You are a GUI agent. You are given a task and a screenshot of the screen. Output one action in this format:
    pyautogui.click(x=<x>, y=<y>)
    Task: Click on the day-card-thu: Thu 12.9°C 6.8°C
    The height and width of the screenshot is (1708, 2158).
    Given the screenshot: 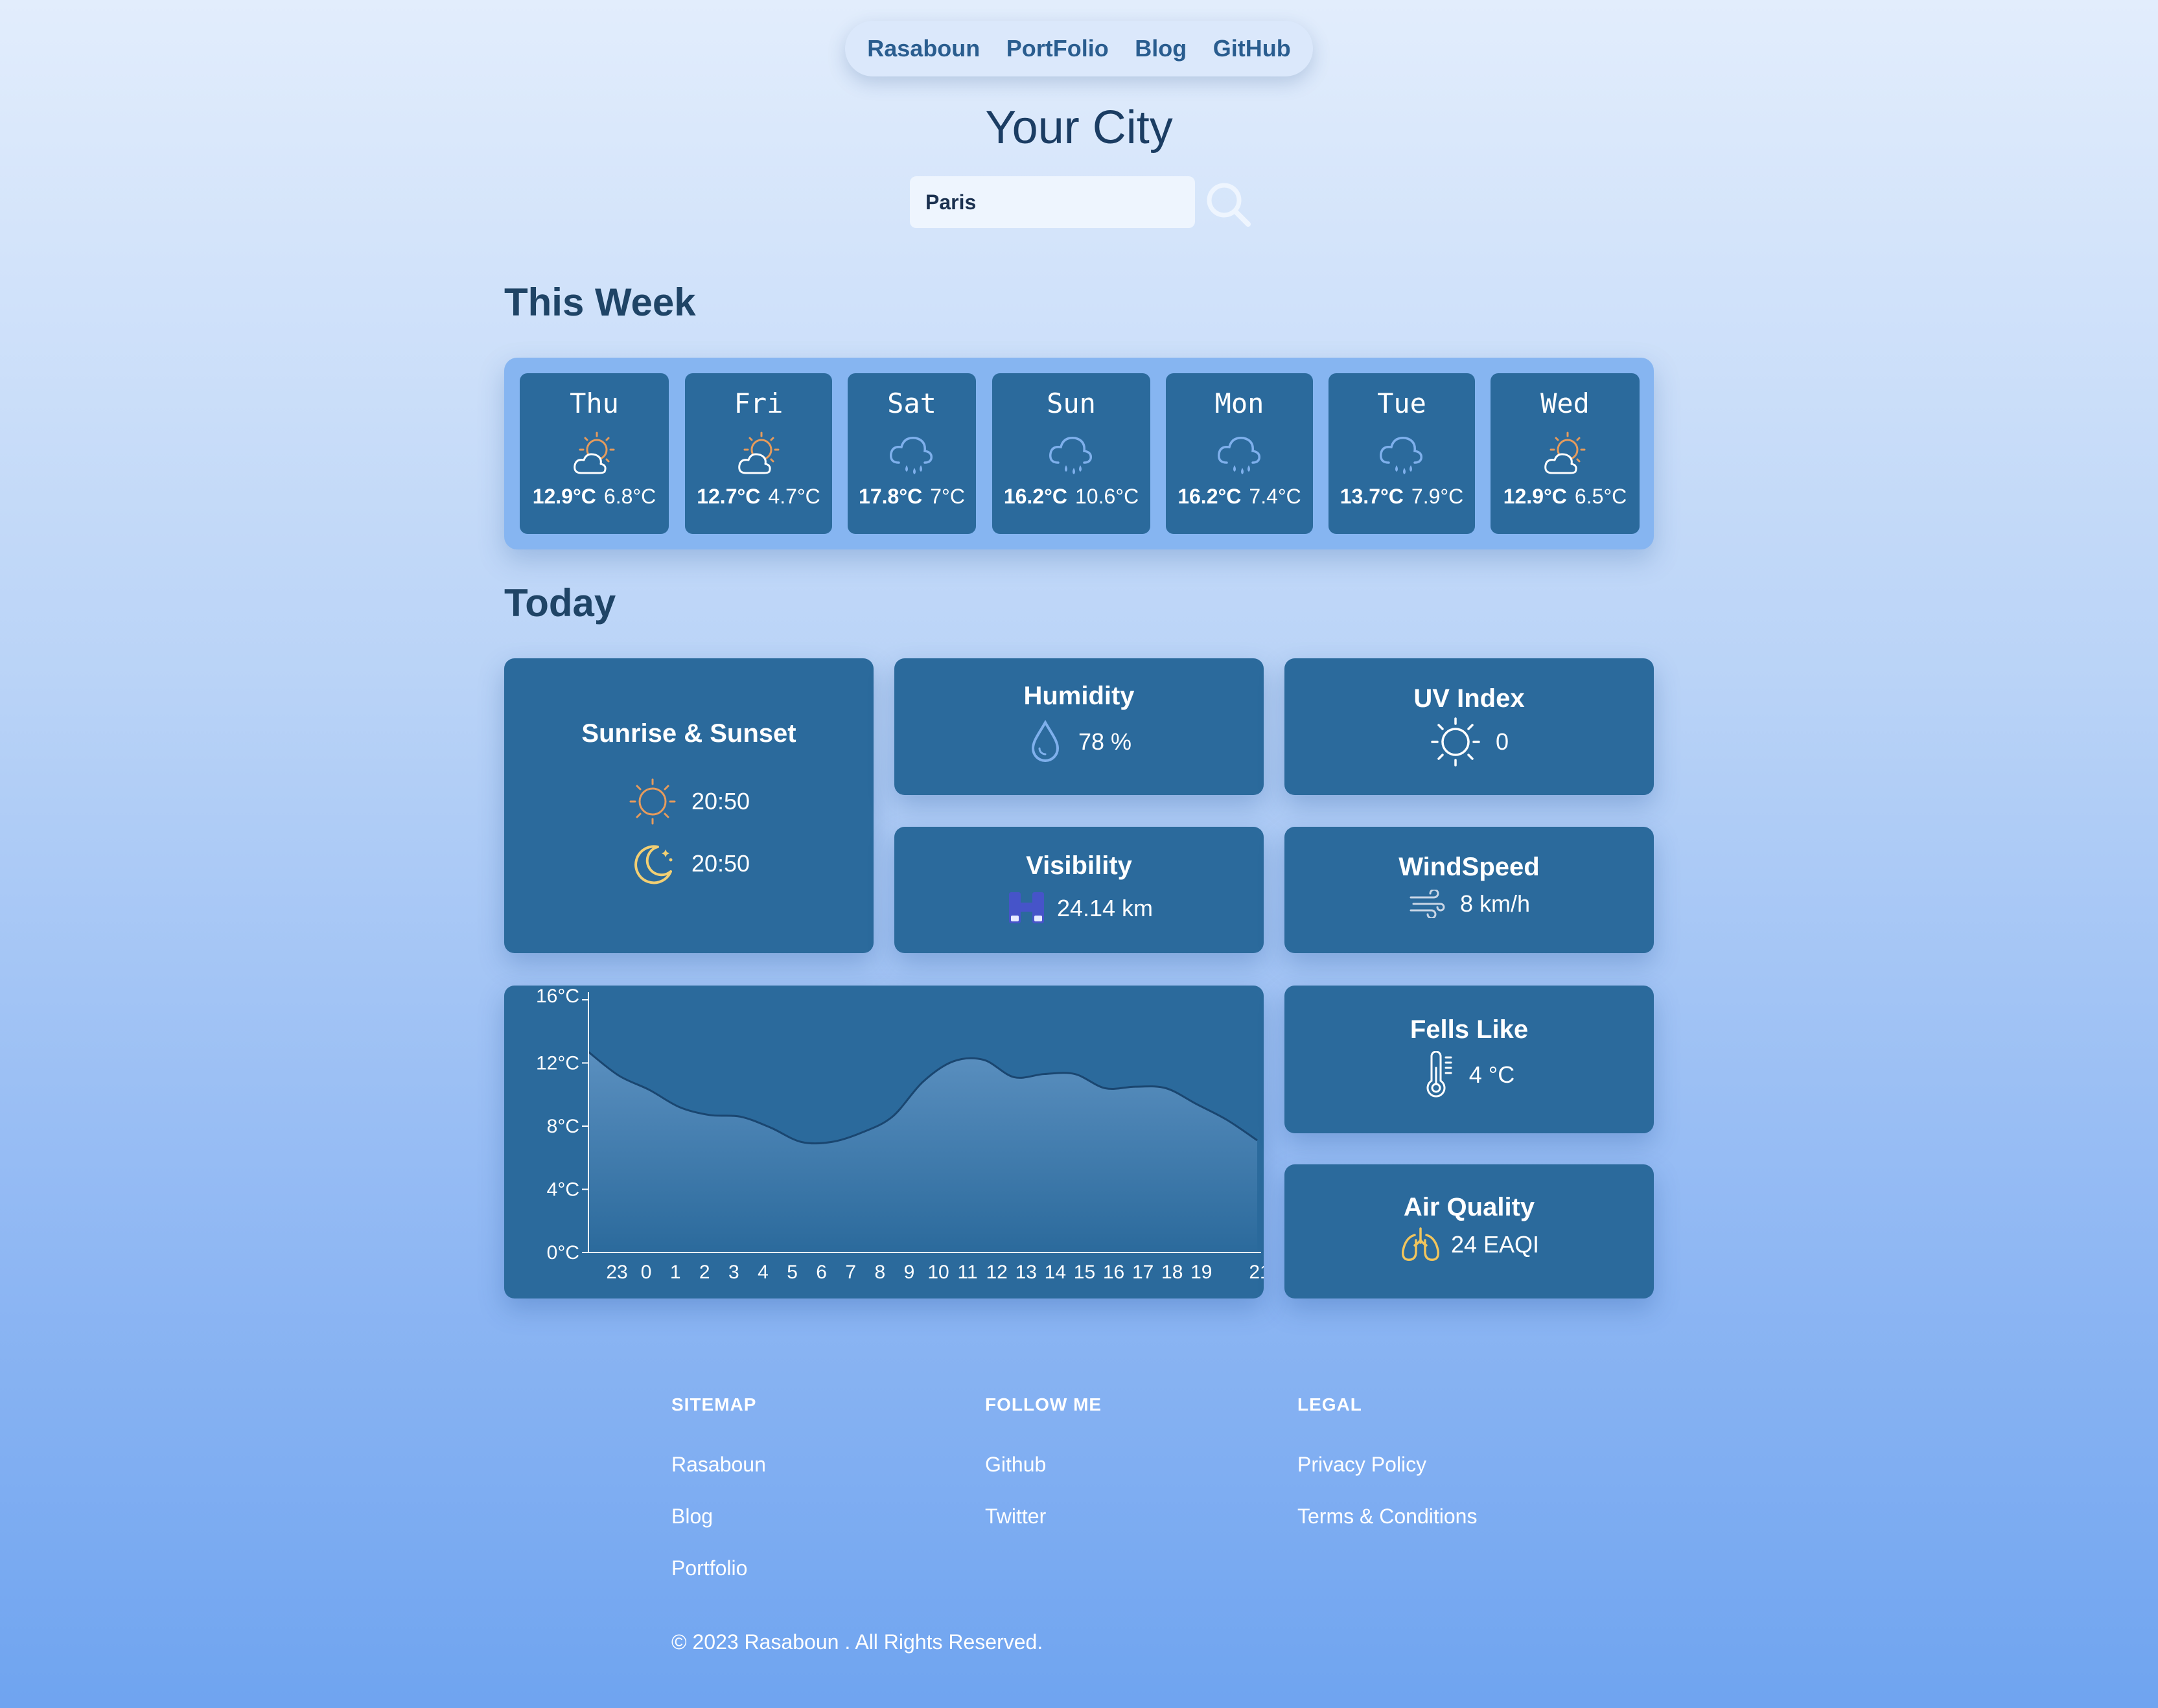 What is the action you would take?
    pyautogui.click(x=594, y=453)
    